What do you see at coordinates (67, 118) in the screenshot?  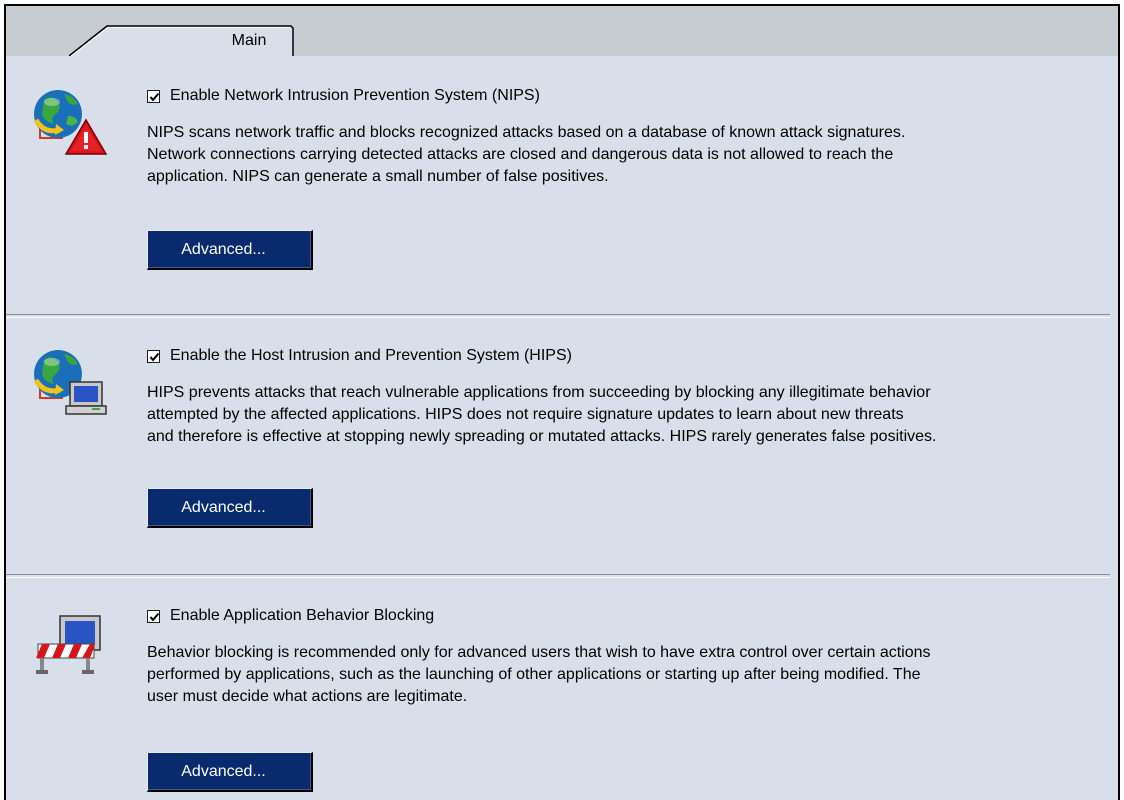 I see `globe-warning-icon` at bounding box center [67, 118].